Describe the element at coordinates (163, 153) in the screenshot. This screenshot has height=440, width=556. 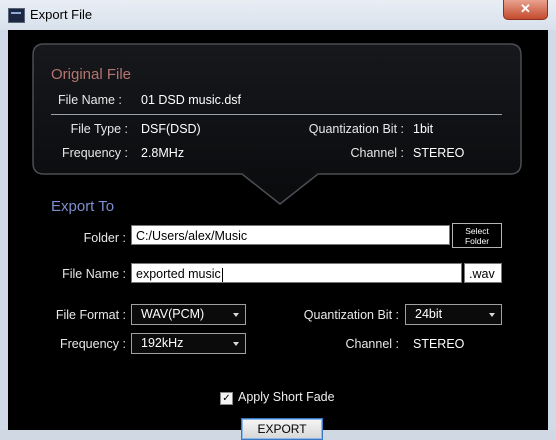
I see `original-frequency-value: 2.8MHz` at that location.